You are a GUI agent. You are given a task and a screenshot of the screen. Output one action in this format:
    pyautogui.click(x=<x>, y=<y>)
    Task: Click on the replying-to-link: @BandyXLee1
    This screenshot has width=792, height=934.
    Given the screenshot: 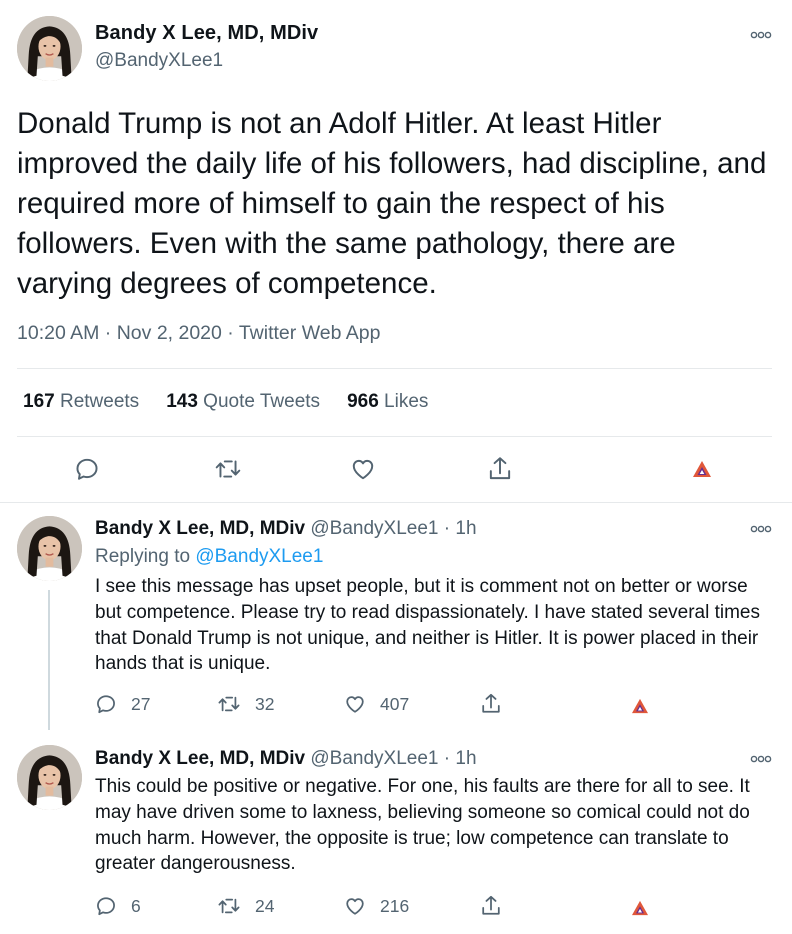 What is the action you would take?
    pyautogui.click(x=259, y=556)
    